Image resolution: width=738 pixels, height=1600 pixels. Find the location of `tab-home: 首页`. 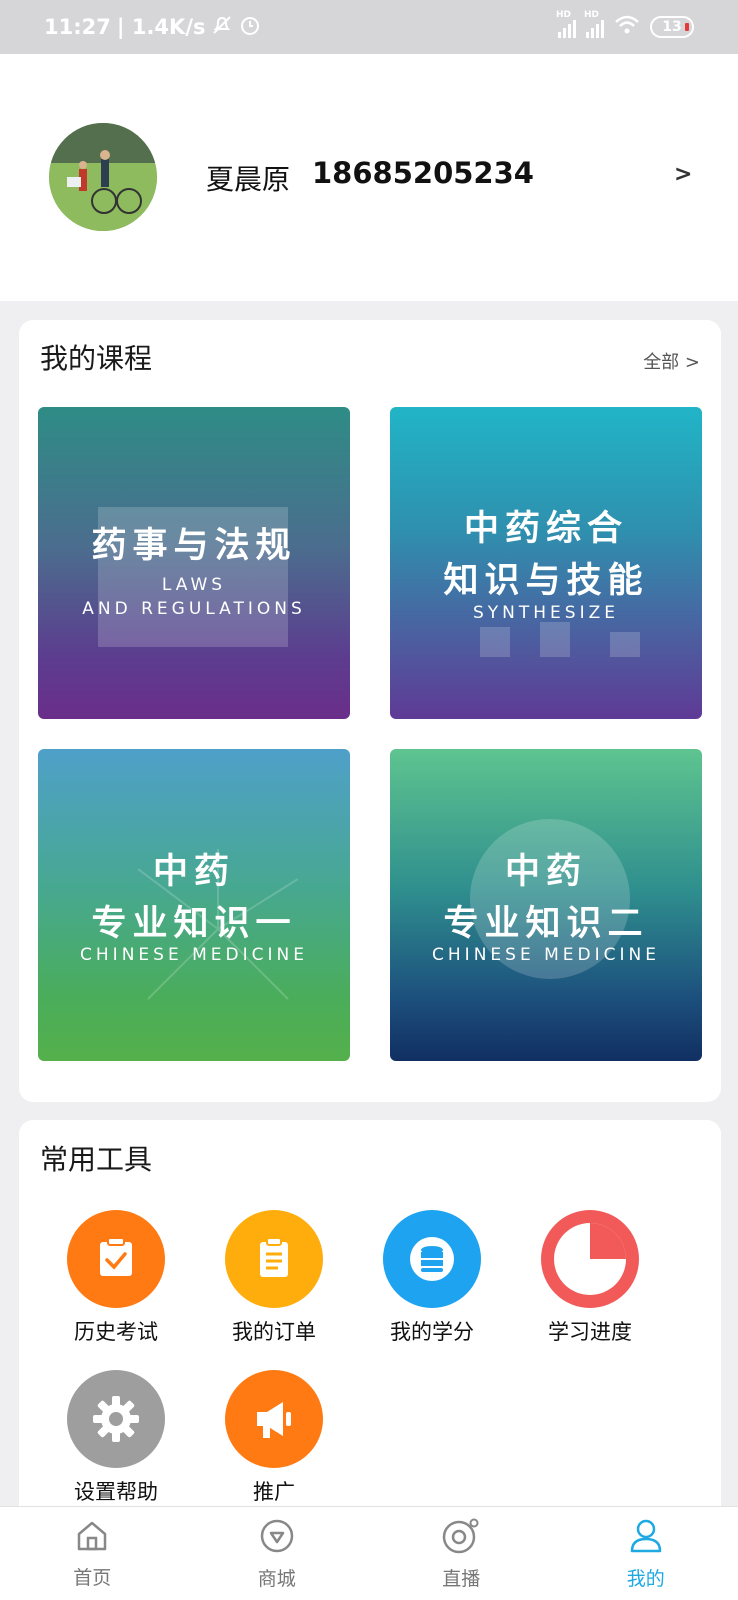

tab-home: 首页 is located at coordinates (92, 1553).